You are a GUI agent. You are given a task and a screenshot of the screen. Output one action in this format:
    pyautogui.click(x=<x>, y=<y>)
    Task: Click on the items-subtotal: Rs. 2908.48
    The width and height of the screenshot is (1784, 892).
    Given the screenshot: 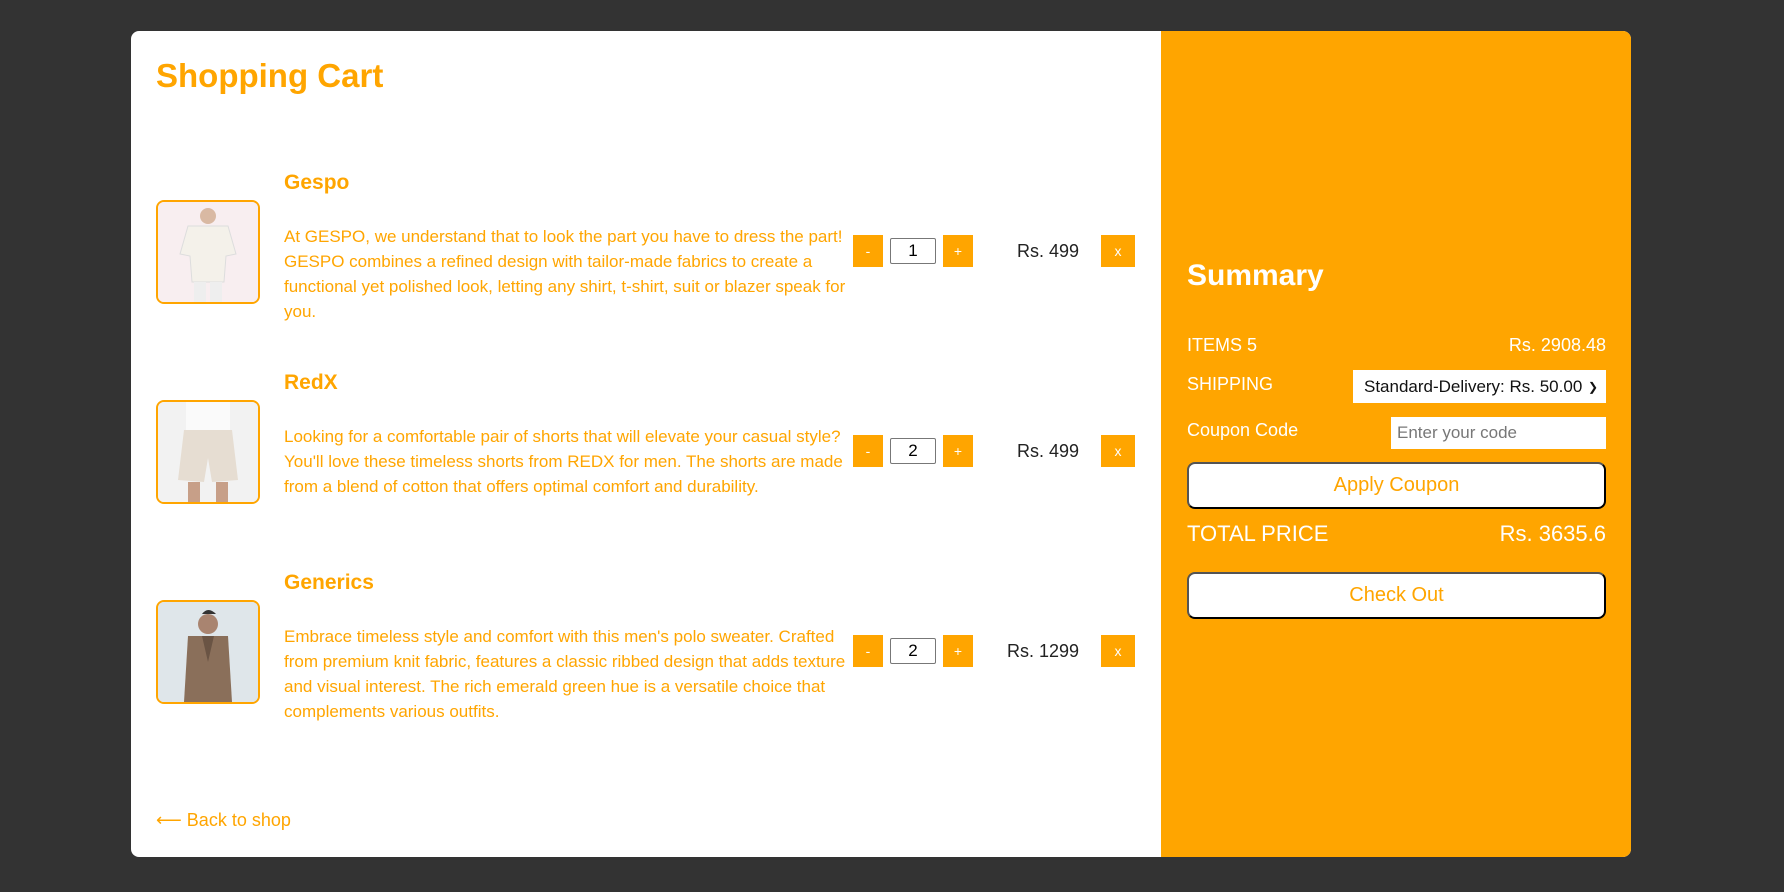 What is the action you would take?
    pyautogui.click(x=1557, y=345)
    